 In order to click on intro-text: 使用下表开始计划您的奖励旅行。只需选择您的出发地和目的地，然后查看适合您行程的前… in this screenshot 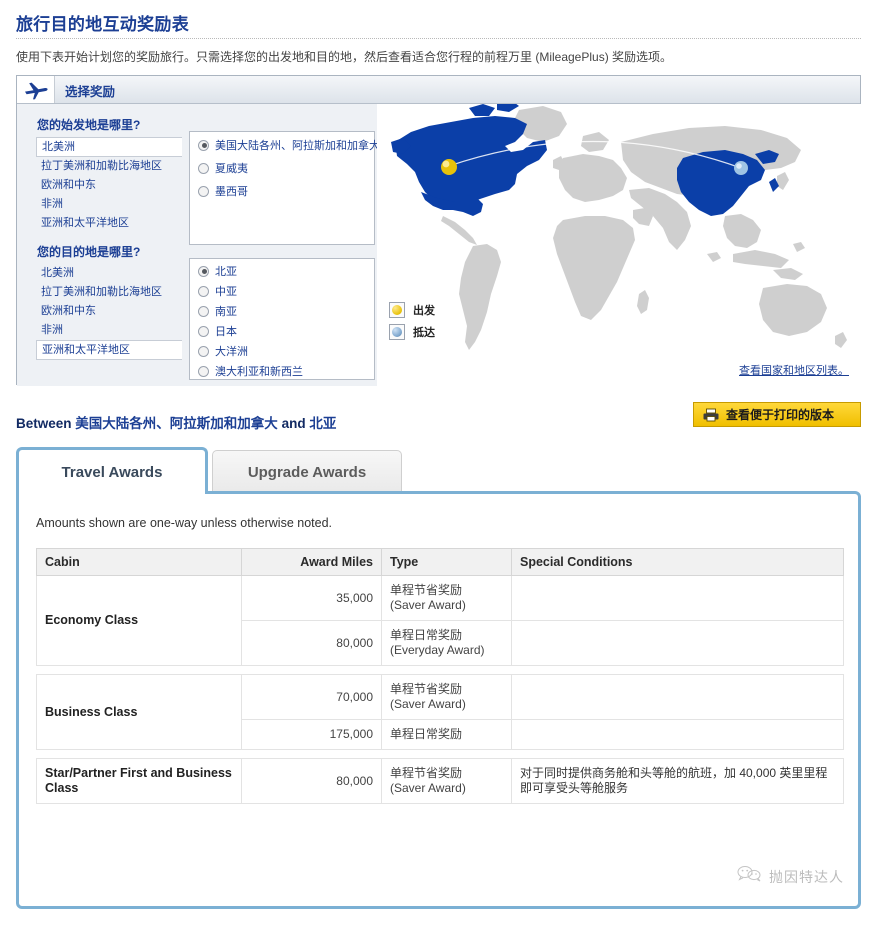, I will do `click(344, 57)`.